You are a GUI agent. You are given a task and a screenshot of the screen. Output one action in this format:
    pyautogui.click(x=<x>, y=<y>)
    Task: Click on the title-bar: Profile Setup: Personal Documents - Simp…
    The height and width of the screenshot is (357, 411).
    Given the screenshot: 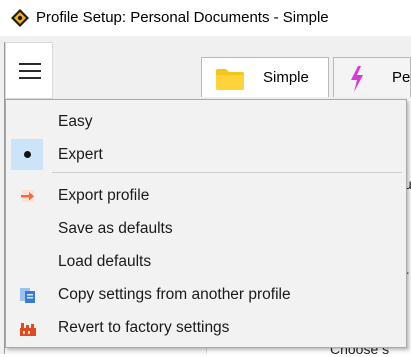 What is the action you would take?
    pyautogui.click(x=205, y=18)
    